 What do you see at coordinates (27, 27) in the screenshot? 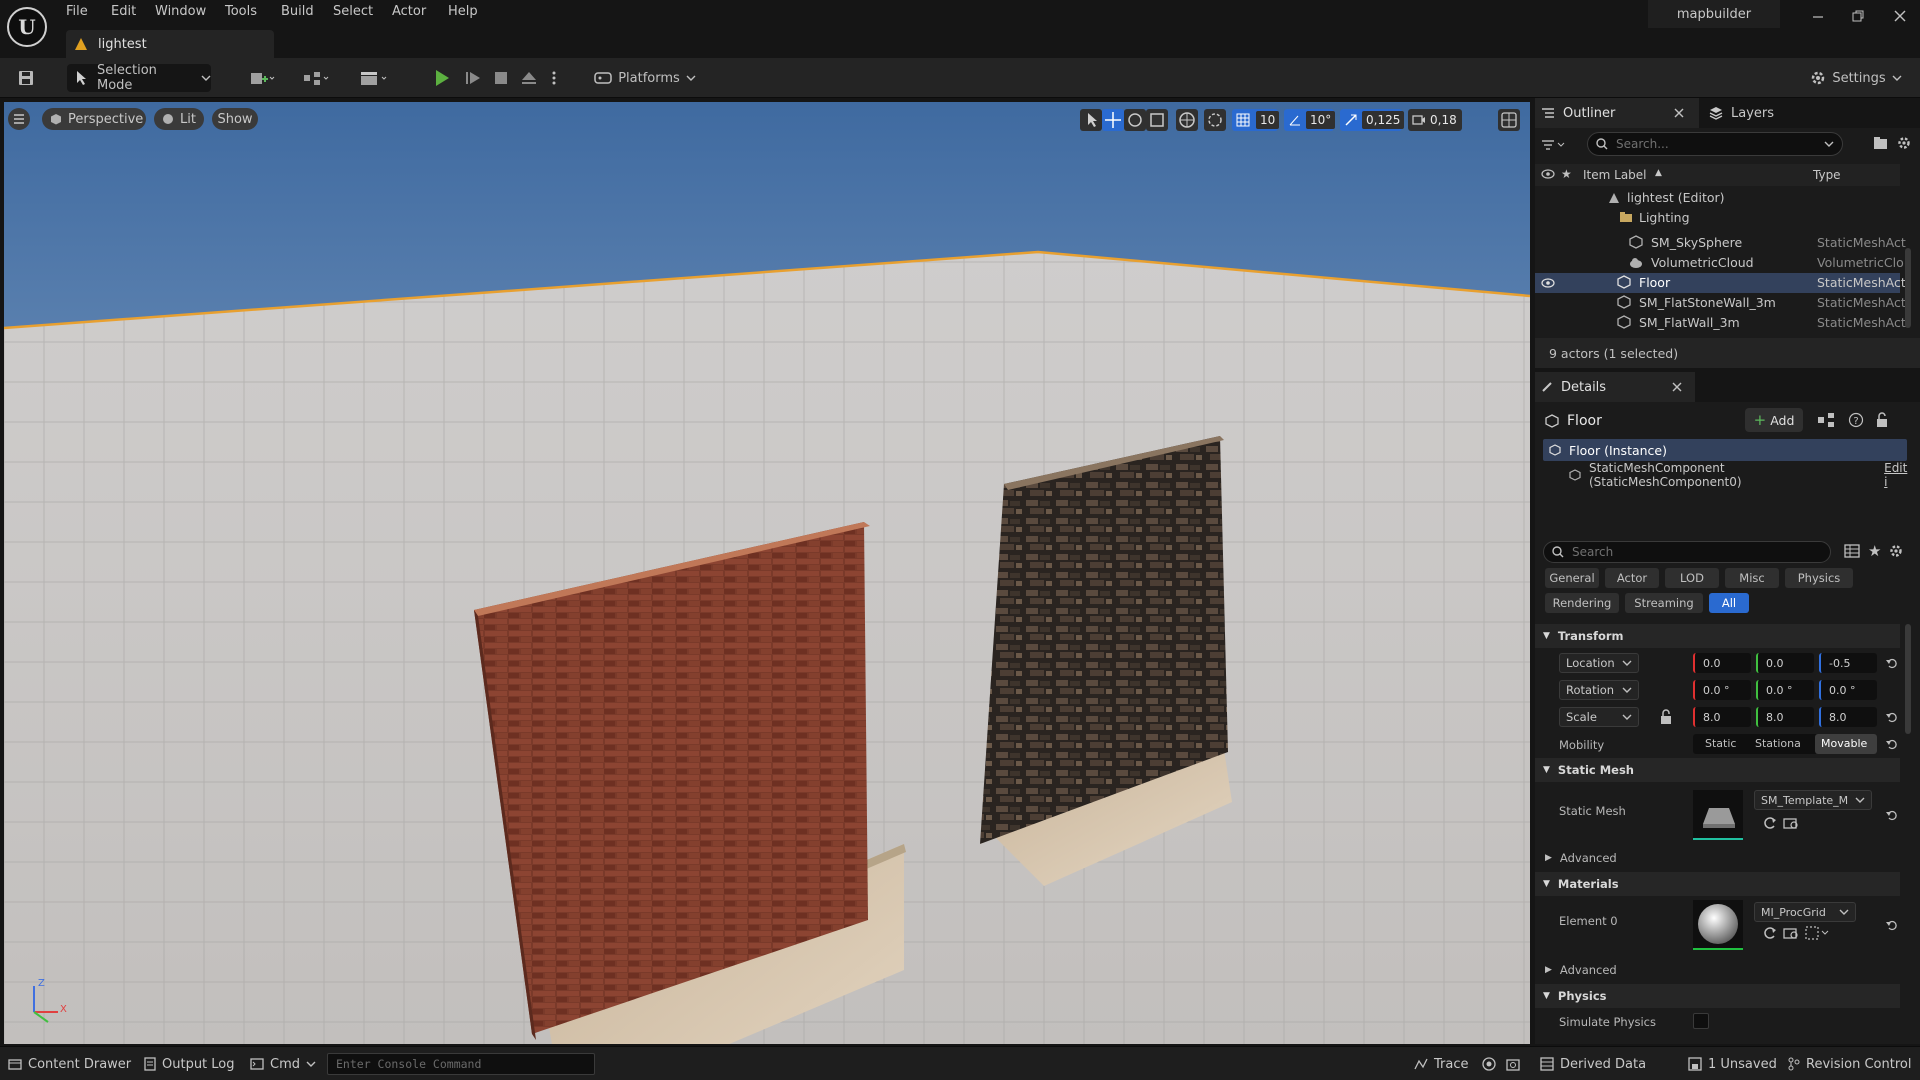
I see `unreal-logo: U` at bounding box center [27, 27].